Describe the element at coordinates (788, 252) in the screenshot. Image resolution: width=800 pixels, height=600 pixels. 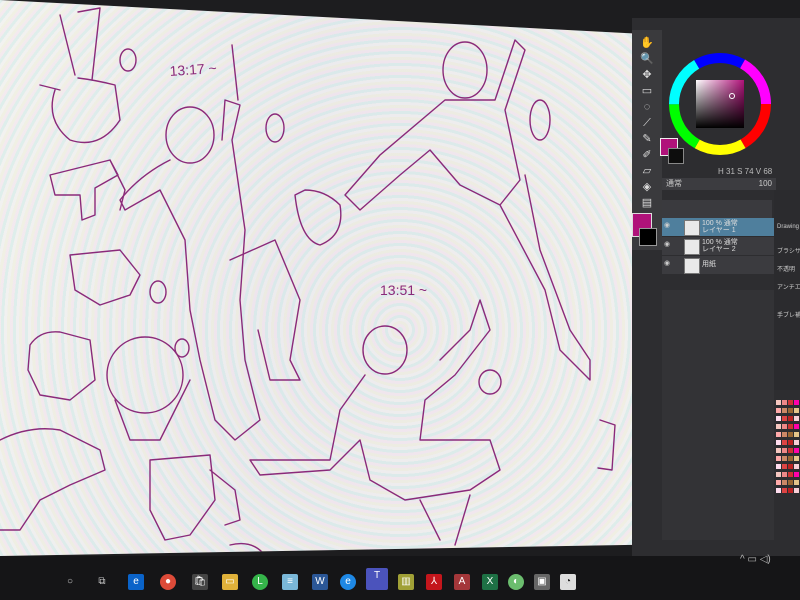
I see `property-label: ブラシサ` at that location.